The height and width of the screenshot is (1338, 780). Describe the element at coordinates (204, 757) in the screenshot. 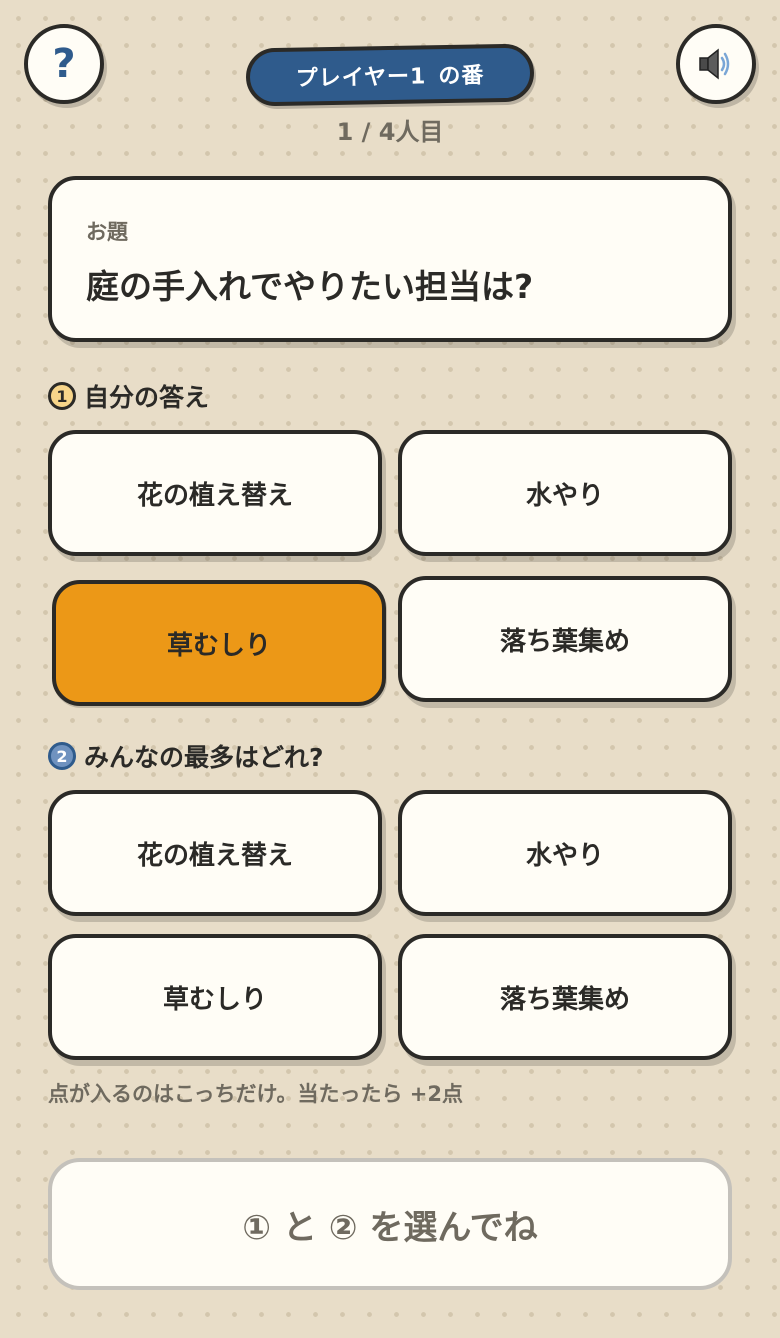

I see `section-title: みんなの最多はどれ?` at that location.